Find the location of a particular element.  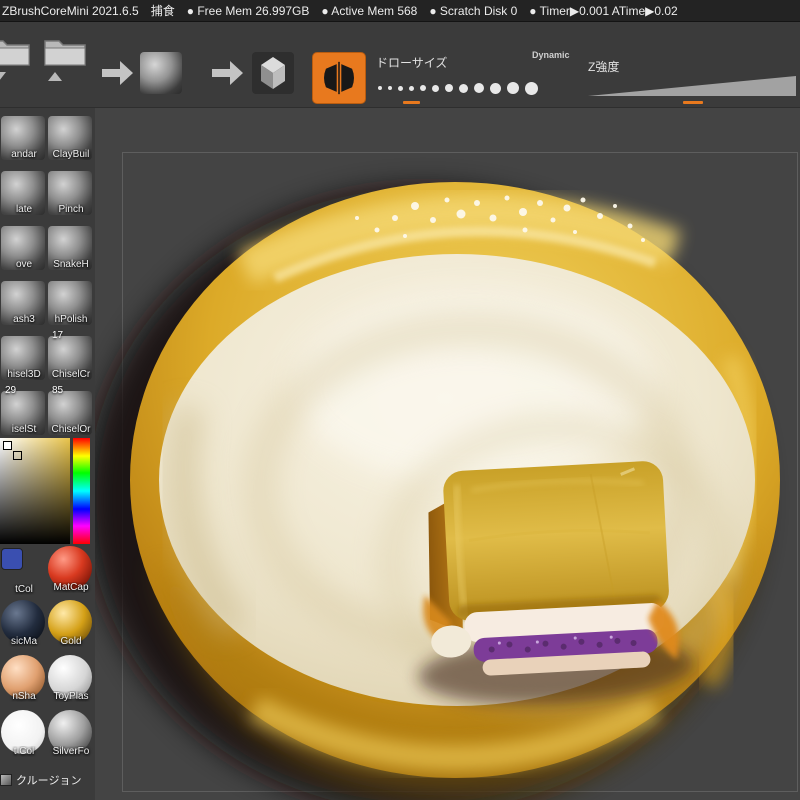

brush-item-claybuildup: ClayBuil is located at coordinates (70, 138).